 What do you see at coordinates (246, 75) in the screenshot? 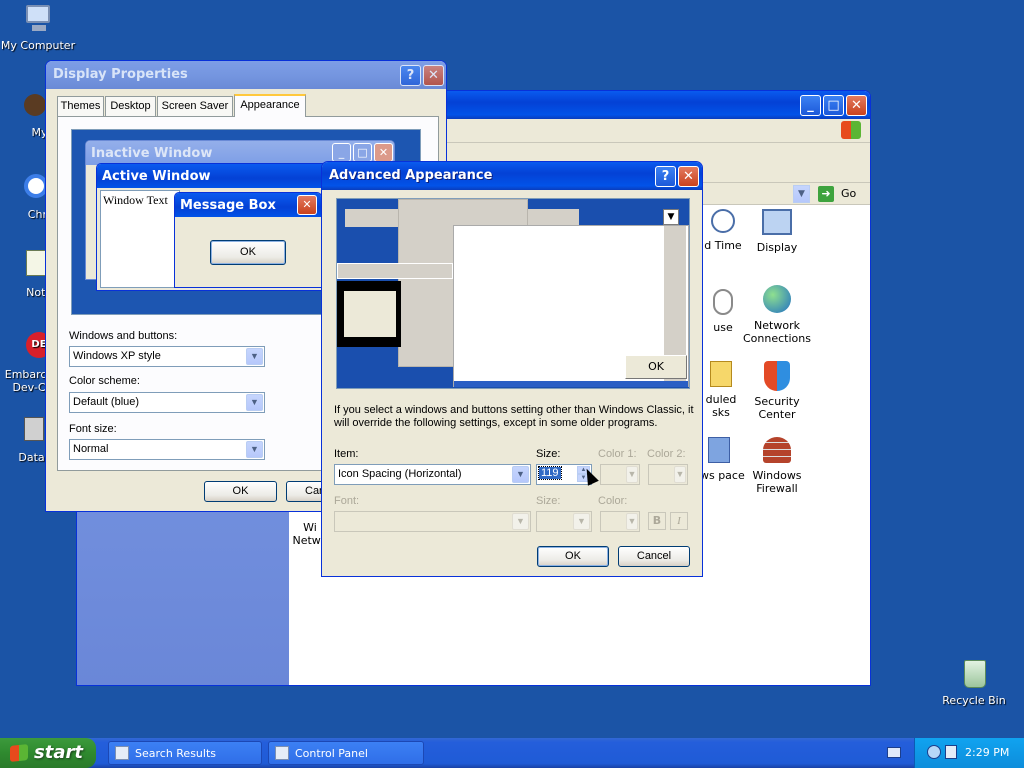
I see `display-properties-titlebar: Display Properties` at bounding box center [246, 75].